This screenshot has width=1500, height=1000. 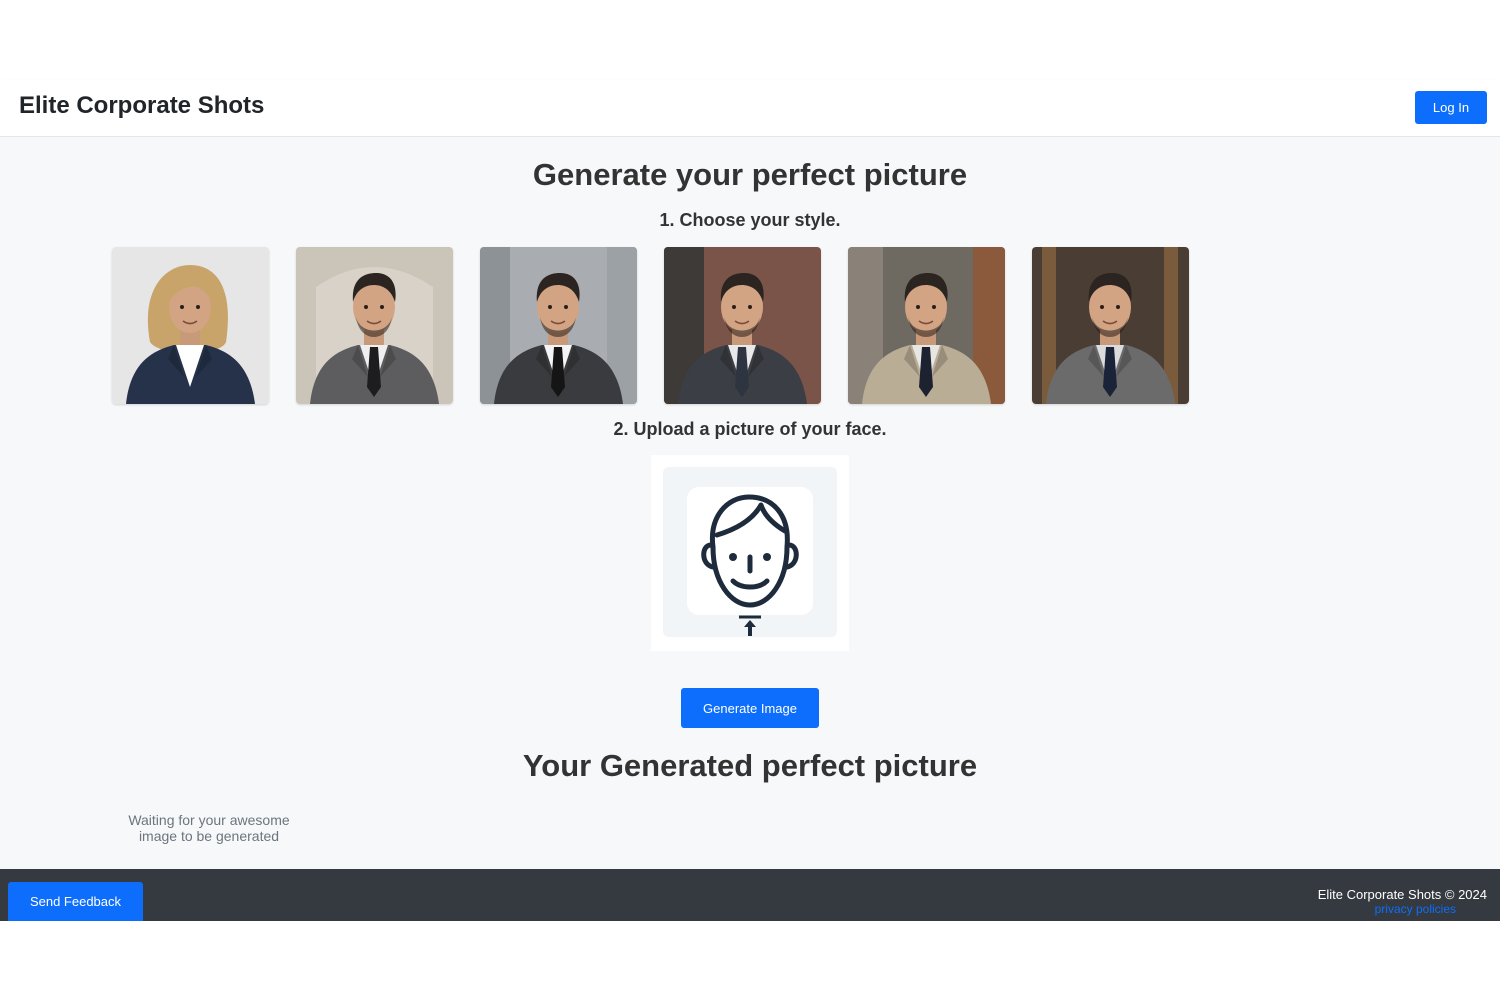 I want to click on login-button: Log In, so click(x=1451, y=107).